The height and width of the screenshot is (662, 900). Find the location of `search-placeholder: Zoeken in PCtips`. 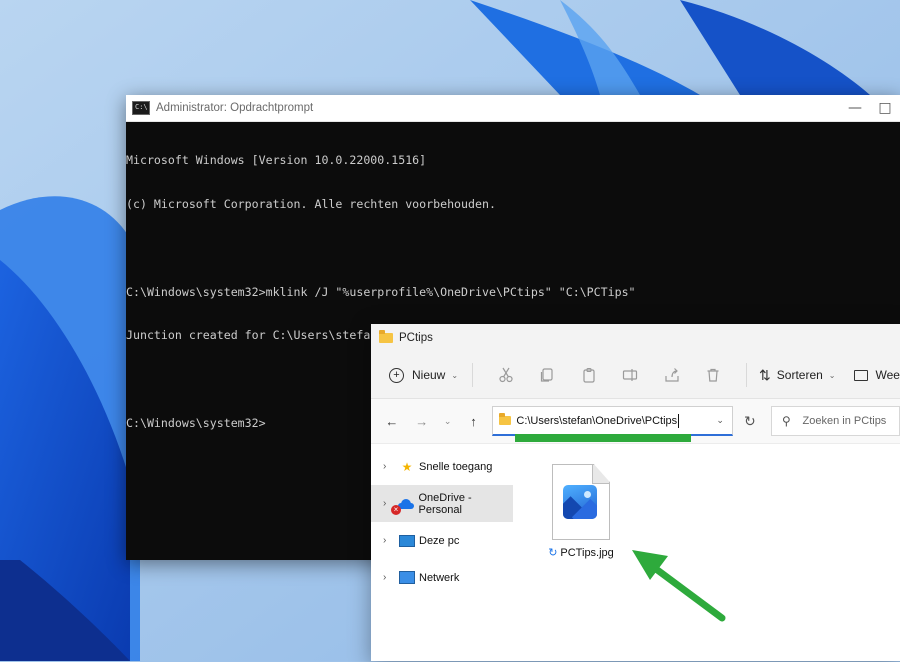

search-placeholder: Zoeken in PCtips is located at coordinates (844, 421).